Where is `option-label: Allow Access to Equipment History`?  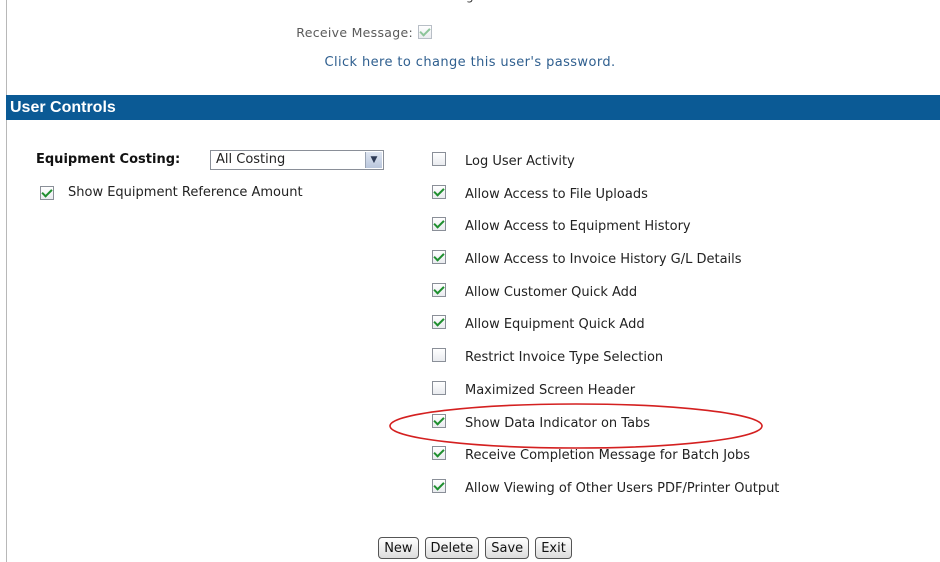
option-label: Allow Access to Equipment History is located at coordinates (578, 227).